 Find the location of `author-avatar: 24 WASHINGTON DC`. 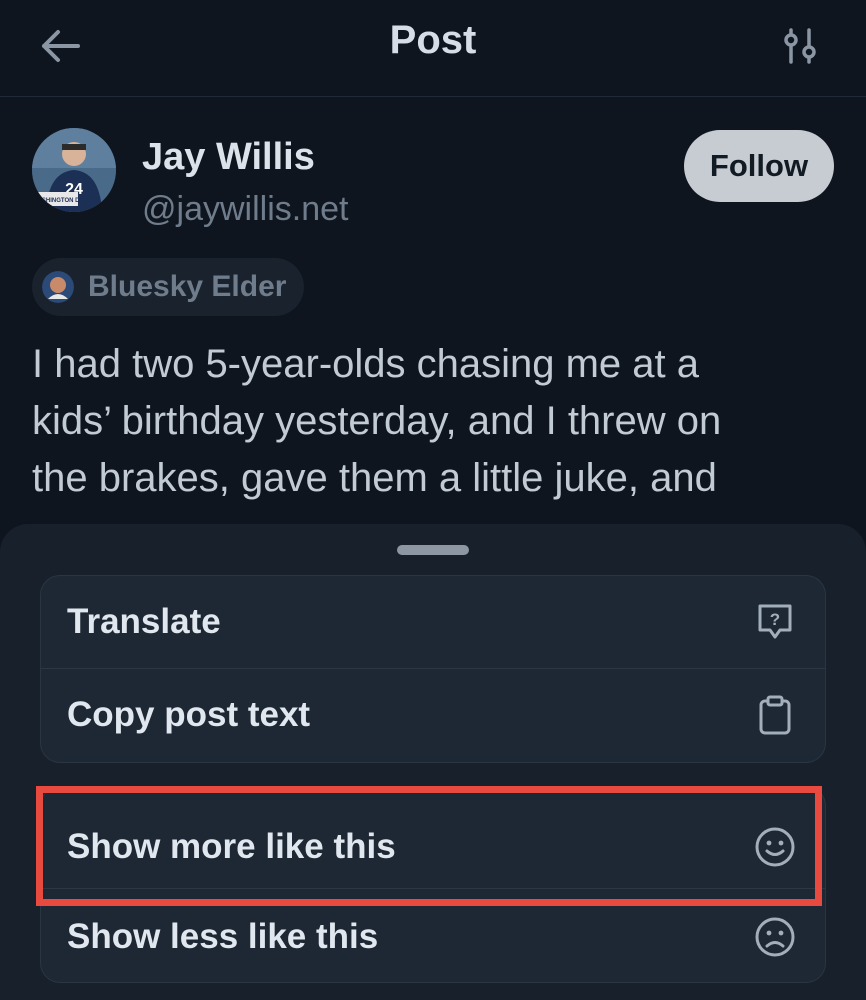

author-avatar: 24 WASHINGTON DC is located at coordinates (74, 170).